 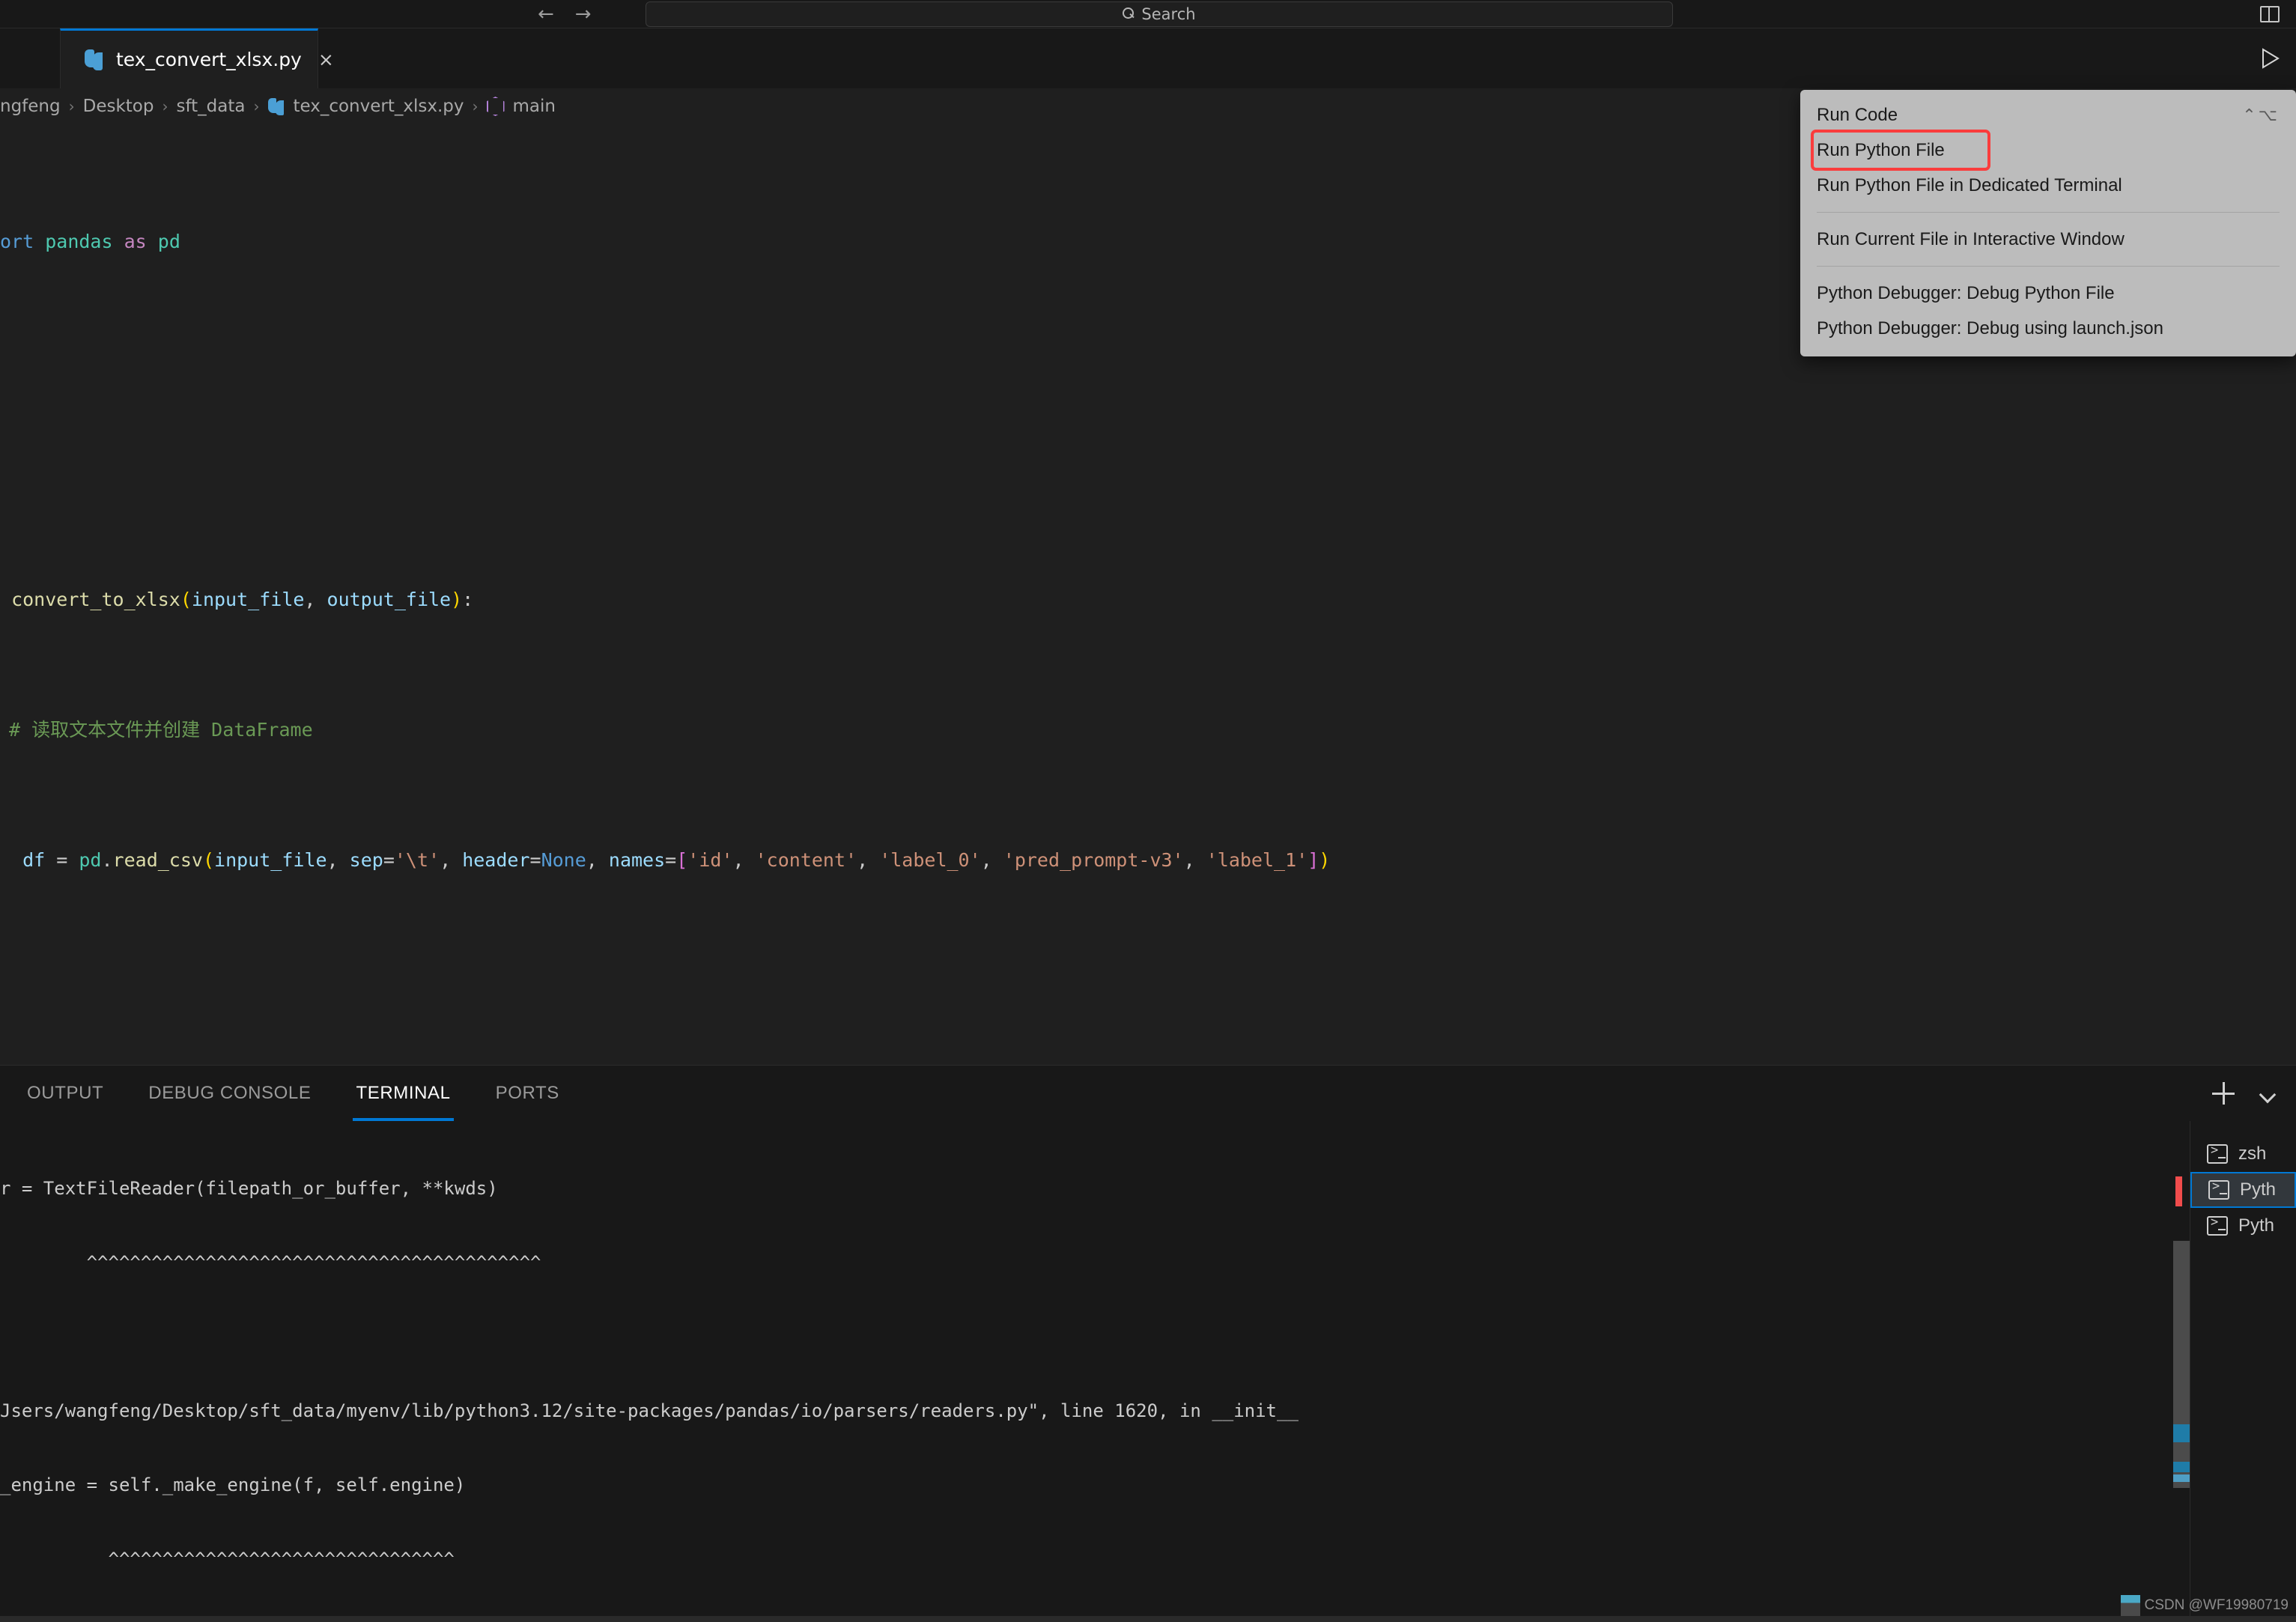 I want to click on menu-item-label: Run Current File in Interactive Window, so click(x=1971, y=238).